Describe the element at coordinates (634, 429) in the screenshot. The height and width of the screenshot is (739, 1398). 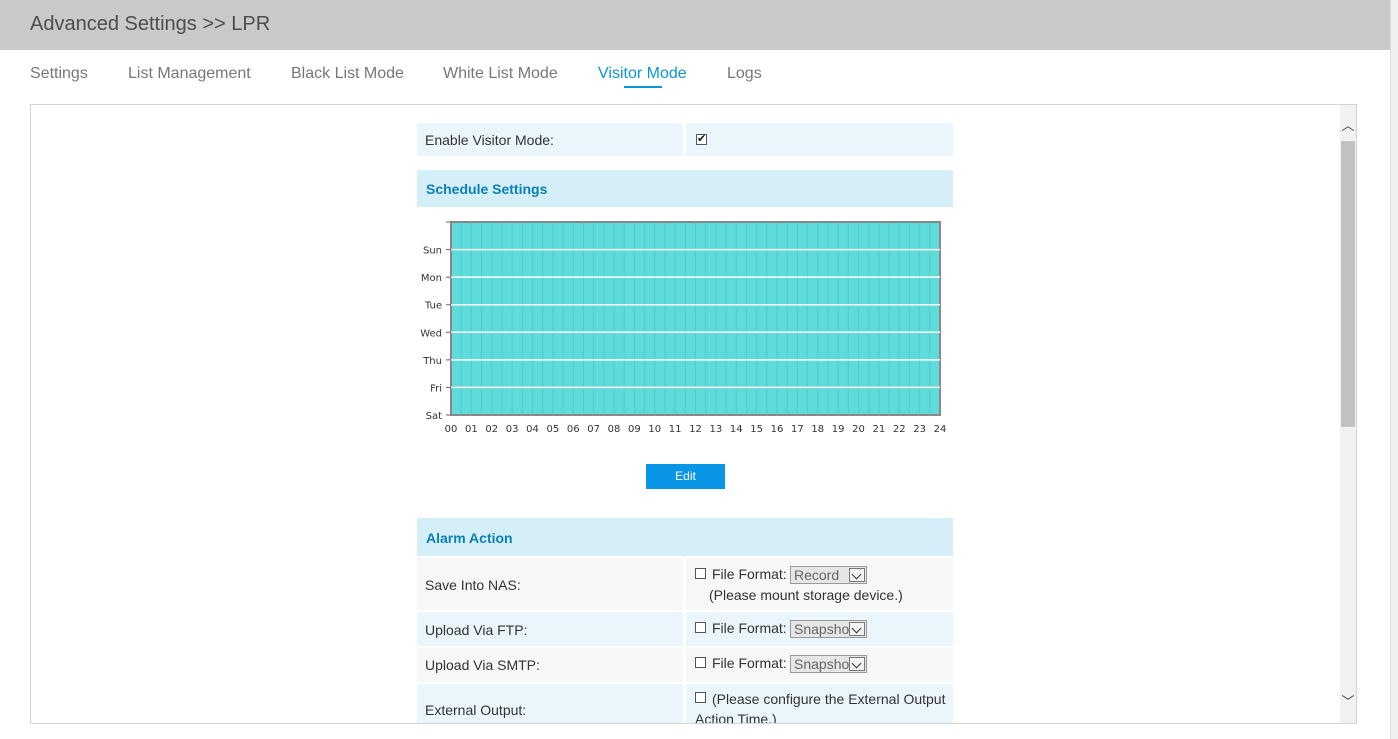
I see `hour-label-09: 09` at that location.